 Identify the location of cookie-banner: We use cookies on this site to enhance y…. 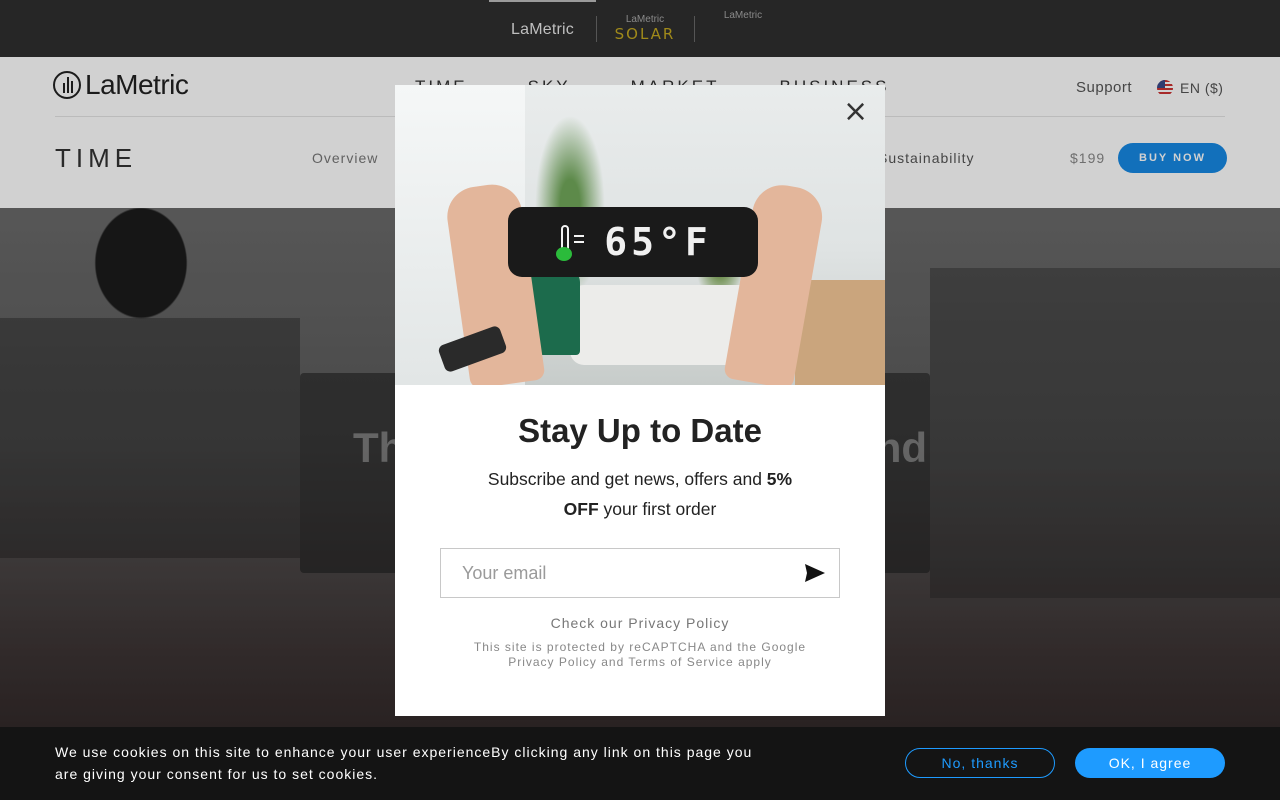
(640, 763).